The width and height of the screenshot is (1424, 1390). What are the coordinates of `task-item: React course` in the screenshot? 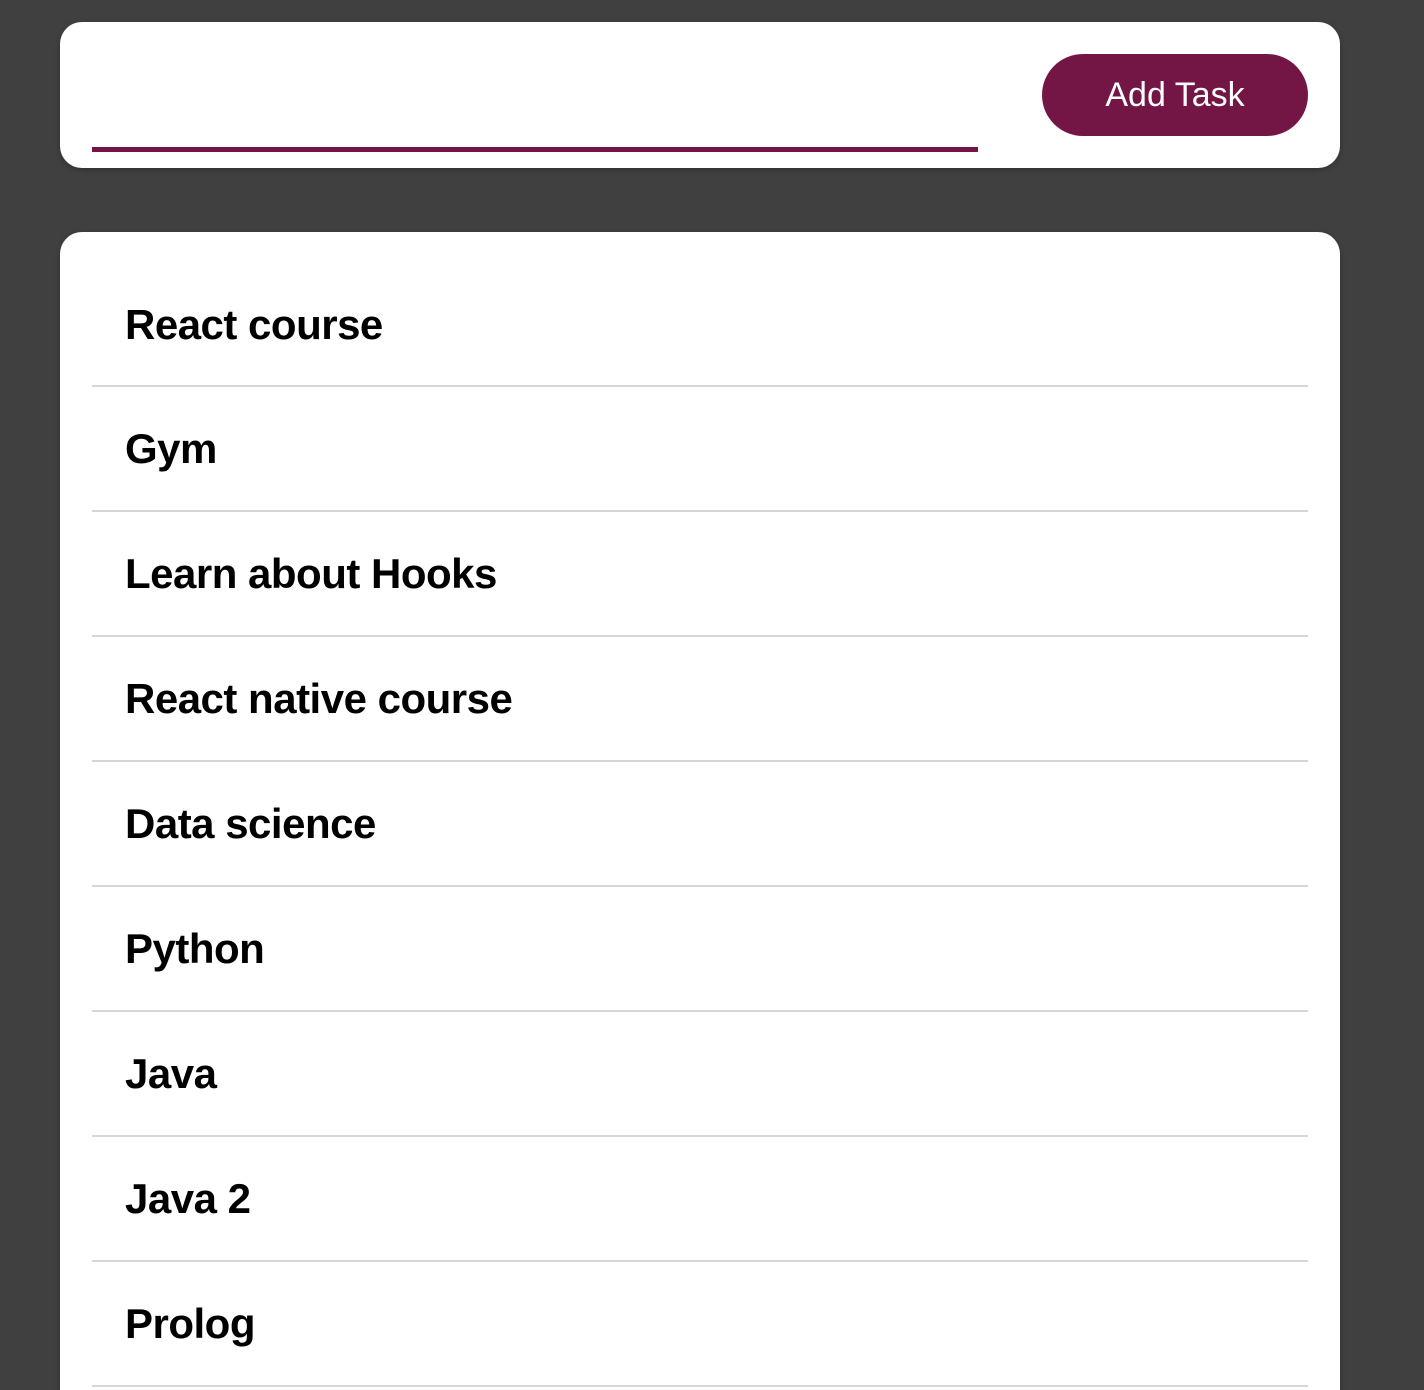 It's located at (700, 325).